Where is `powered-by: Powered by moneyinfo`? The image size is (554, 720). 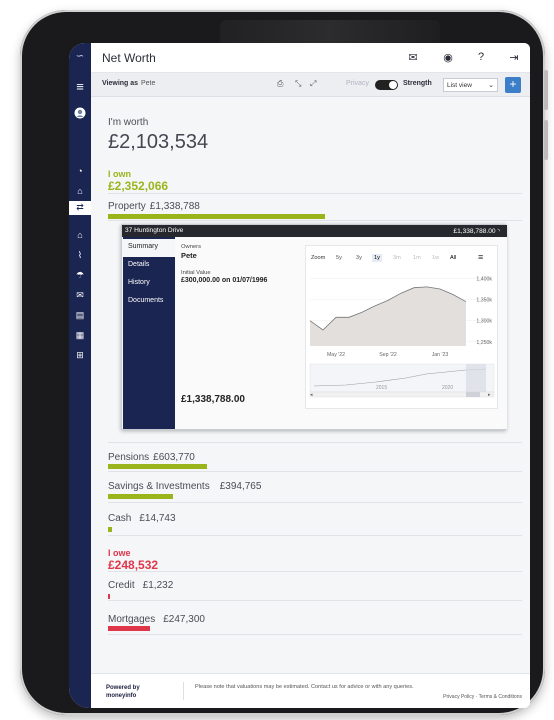 powered-by: Powered by moneyinfo is located at coordinates (123, 692).